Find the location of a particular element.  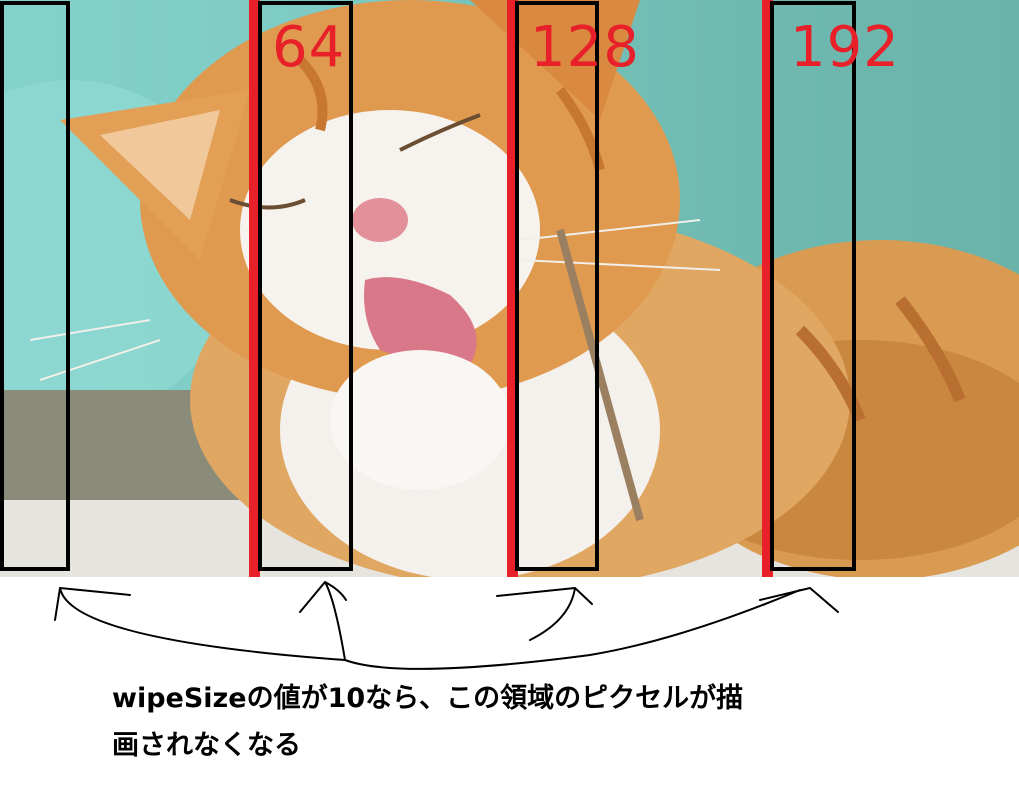

caption-line-1: wipeSizeの値が10なら、この領域のピクセルが描 is located at coordinates (428, 698).